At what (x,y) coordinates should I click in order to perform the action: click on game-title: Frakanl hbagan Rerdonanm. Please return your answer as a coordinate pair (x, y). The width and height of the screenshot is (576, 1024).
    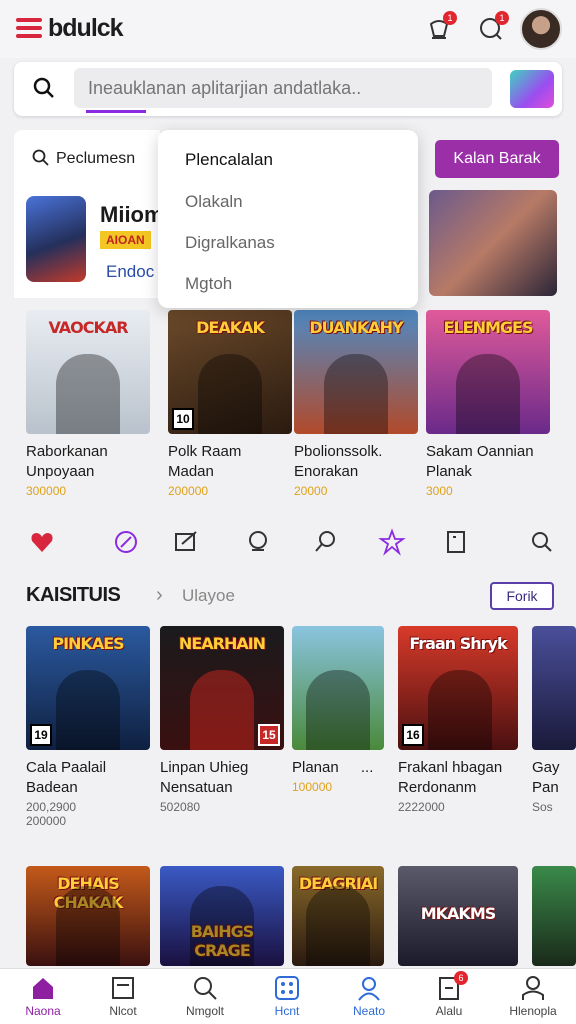
    Looking at the image, I should click on (450, 777).